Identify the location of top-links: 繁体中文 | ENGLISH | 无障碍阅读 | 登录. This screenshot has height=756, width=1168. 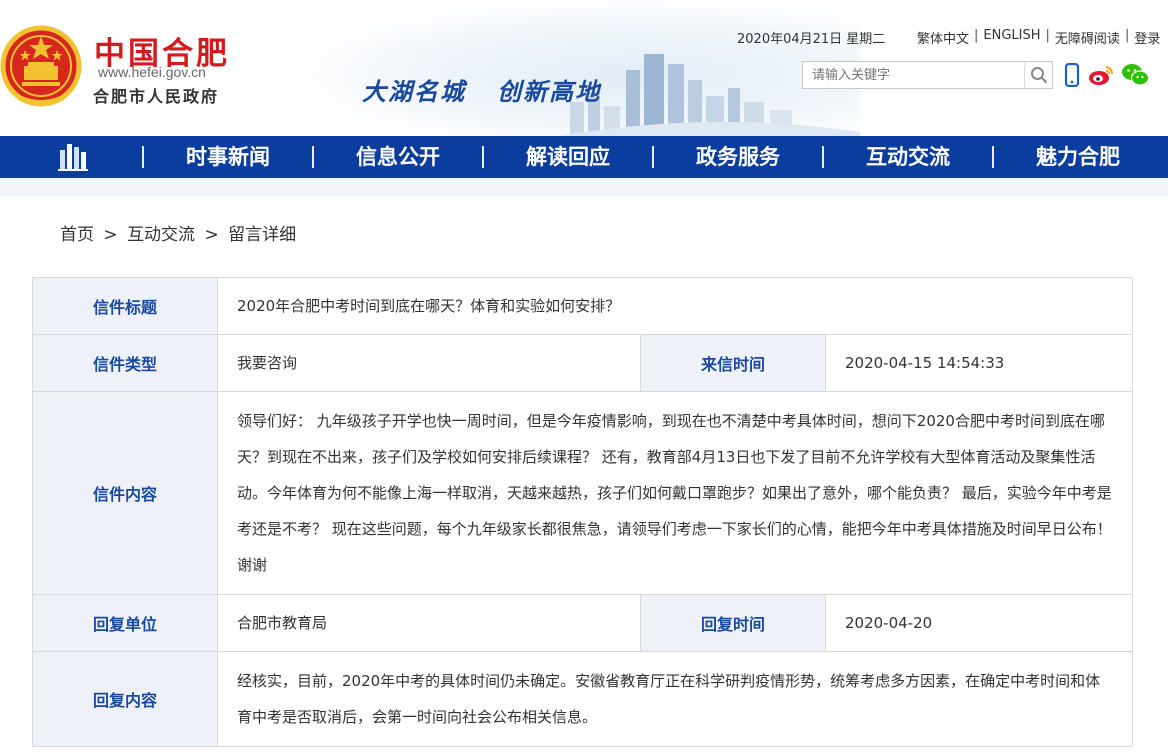
(1038, 37).